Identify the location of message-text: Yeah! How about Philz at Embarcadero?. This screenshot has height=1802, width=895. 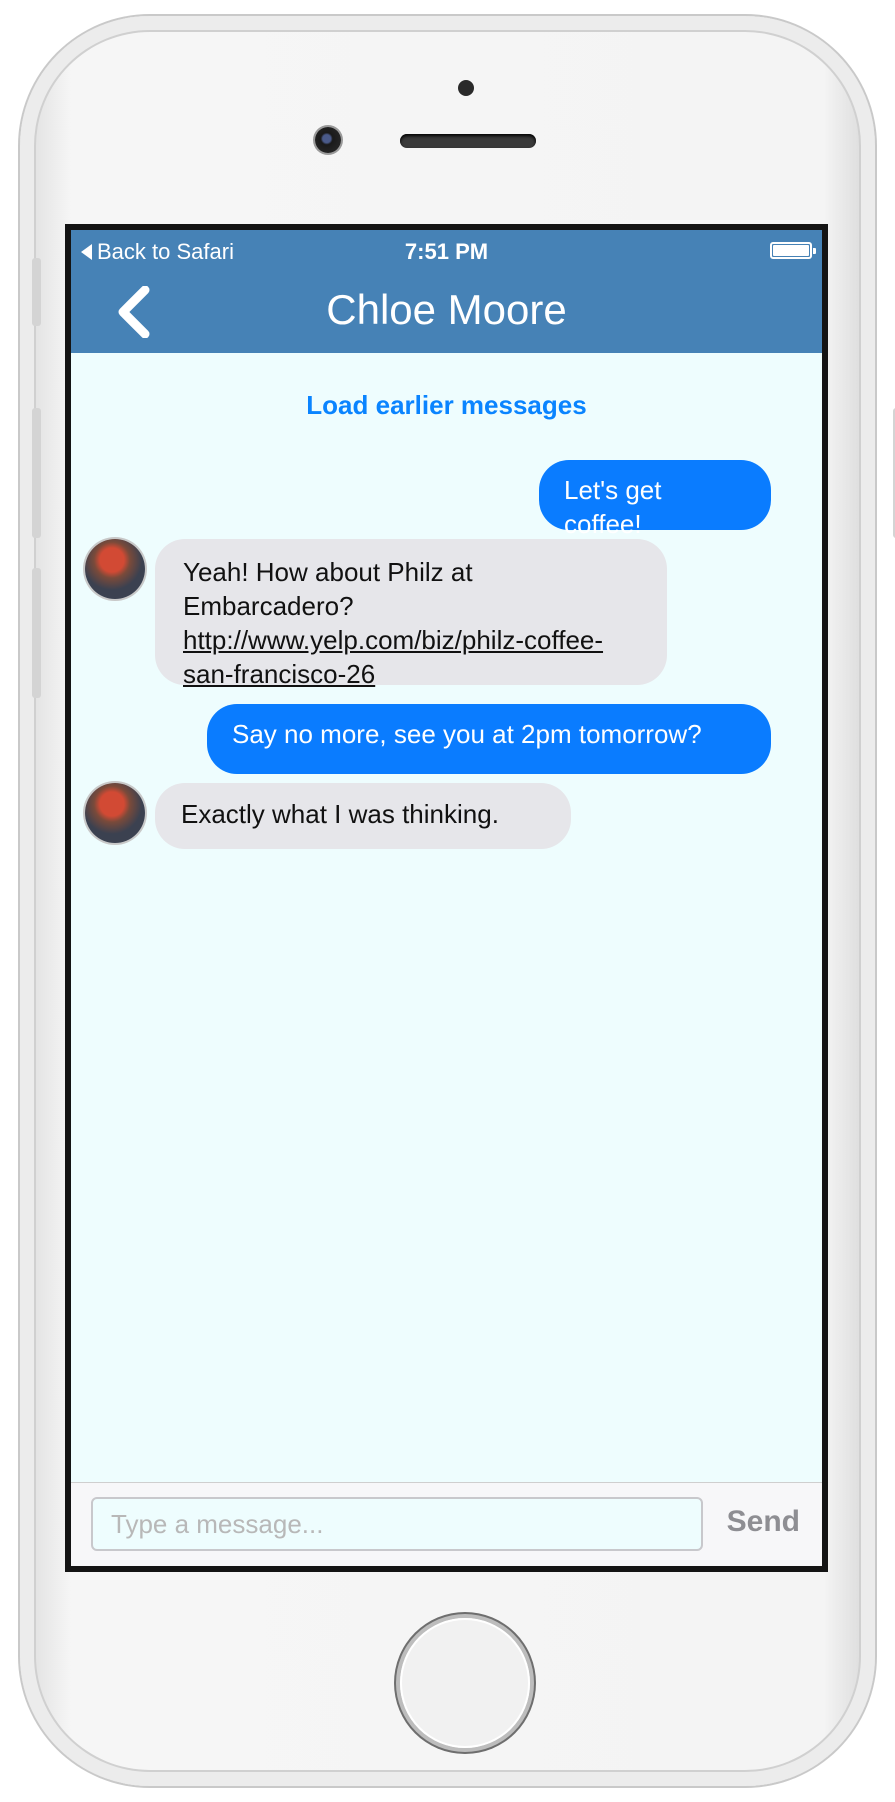
(328, 589).